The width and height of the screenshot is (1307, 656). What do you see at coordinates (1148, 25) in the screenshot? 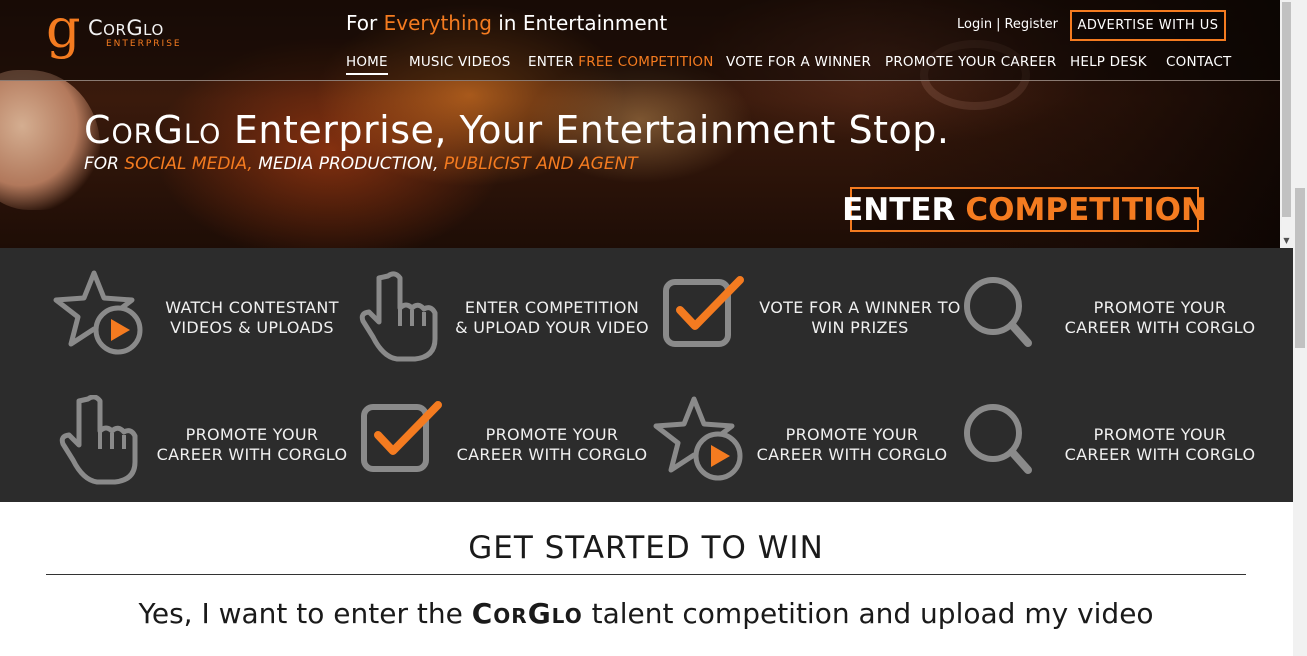
I see `advertise-button: ADVERTISE WITH US` at bounding box center [1148, 25].